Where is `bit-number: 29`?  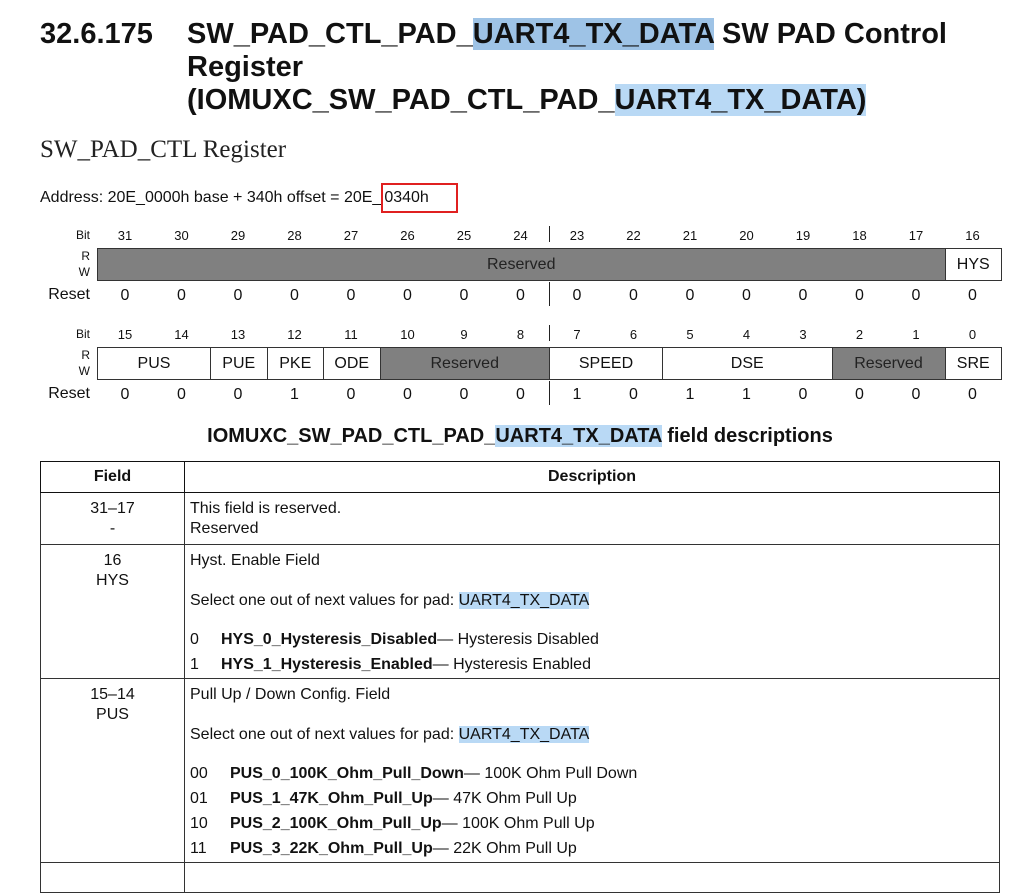 bit-number: 29 is located at coordinates (238, 235).